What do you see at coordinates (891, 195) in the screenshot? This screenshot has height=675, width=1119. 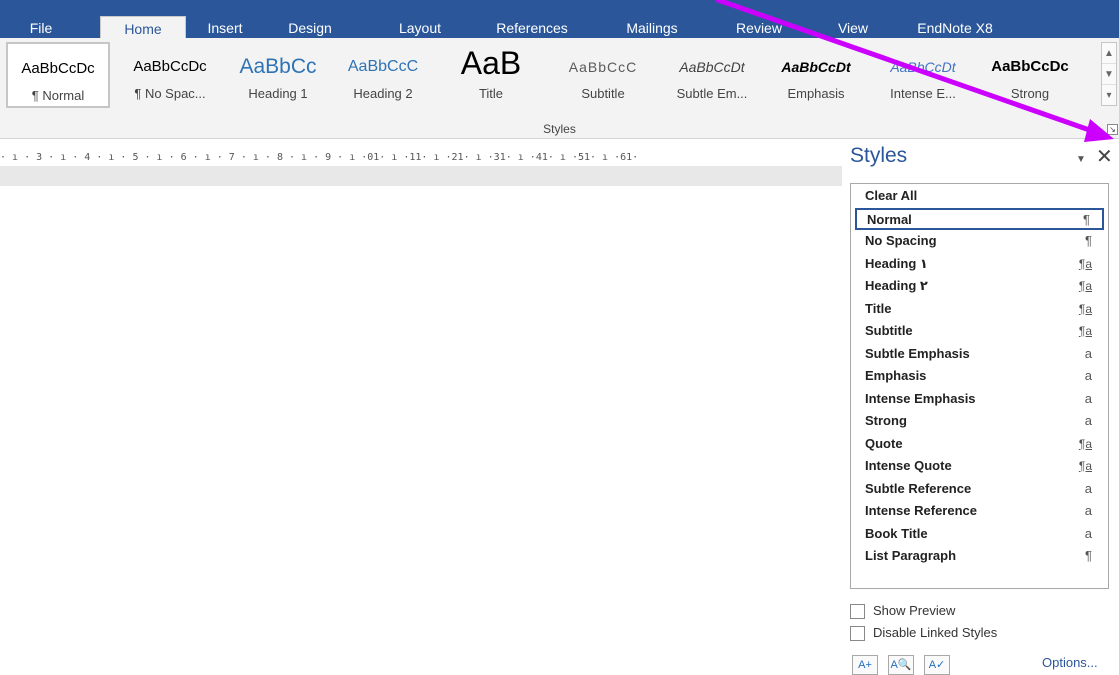 I see `list-item-label: Clear All` at bounding box center [891, 195].